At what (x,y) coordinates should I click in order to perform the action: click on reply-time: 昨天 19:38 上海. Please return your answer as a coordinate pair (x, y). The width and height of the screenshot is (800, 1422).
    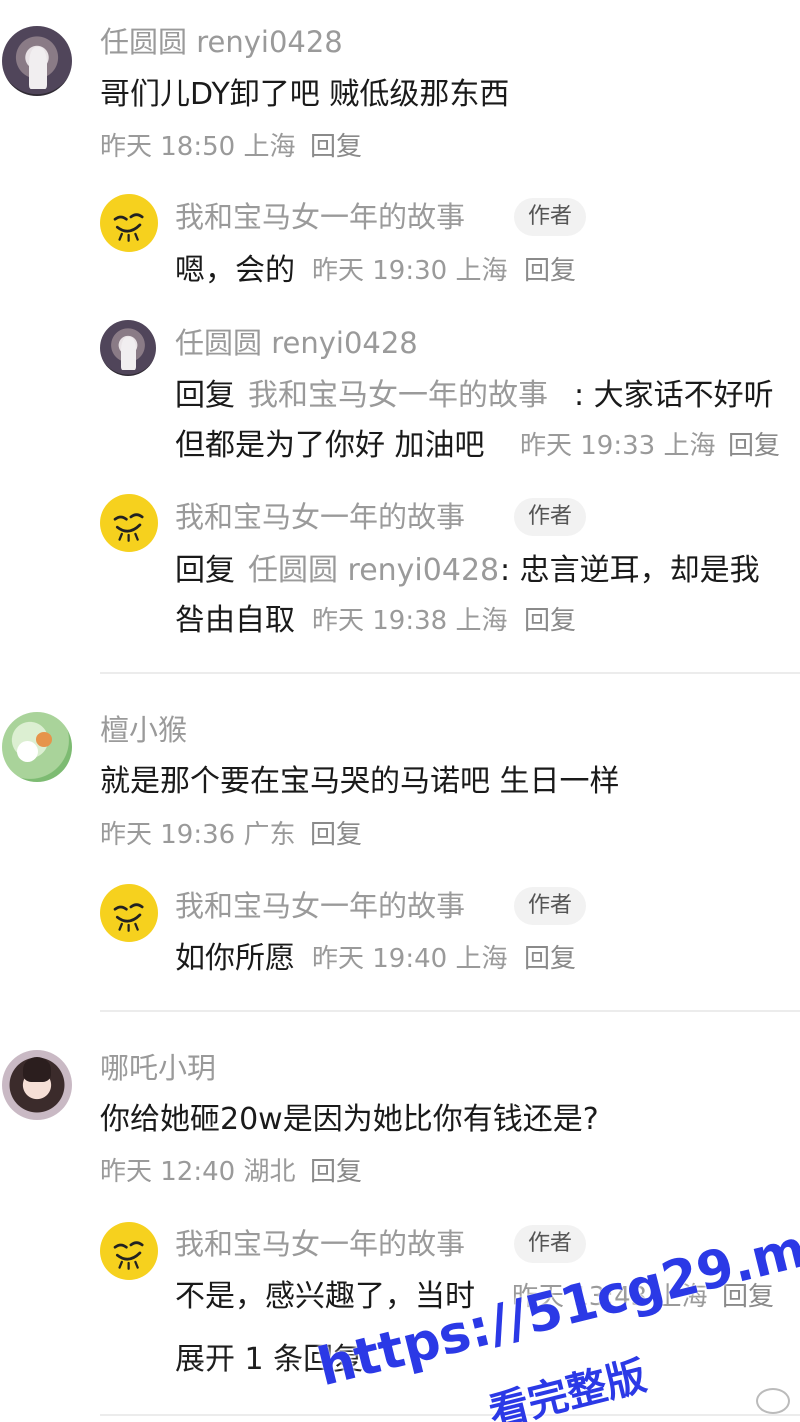
    Looking at the image, I should click on (410, 621).